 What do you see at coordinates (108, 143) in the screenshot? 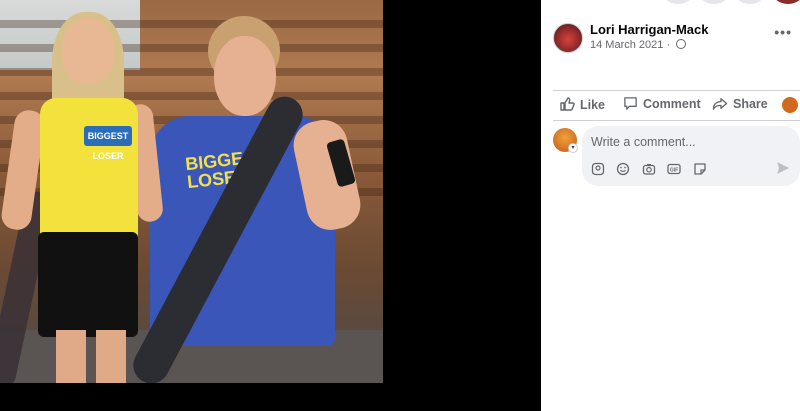
I see `top-logo-text: BIGGEST LOSER` at bounding box center [108, 143].